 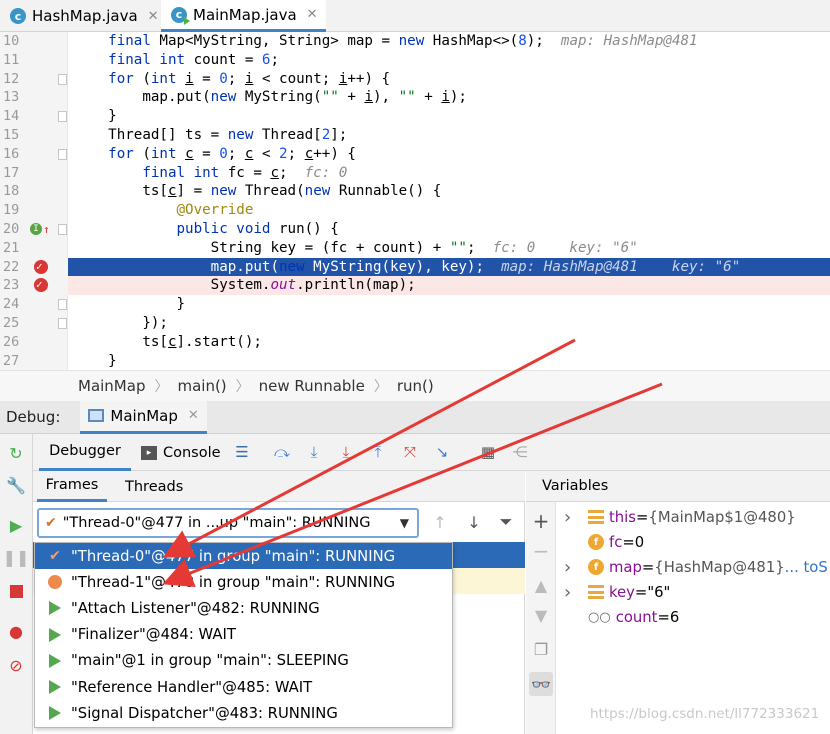 I want to click on thread-item: "Signal Dispatcher"@483: RUNNING, so click(x=243, y=713).